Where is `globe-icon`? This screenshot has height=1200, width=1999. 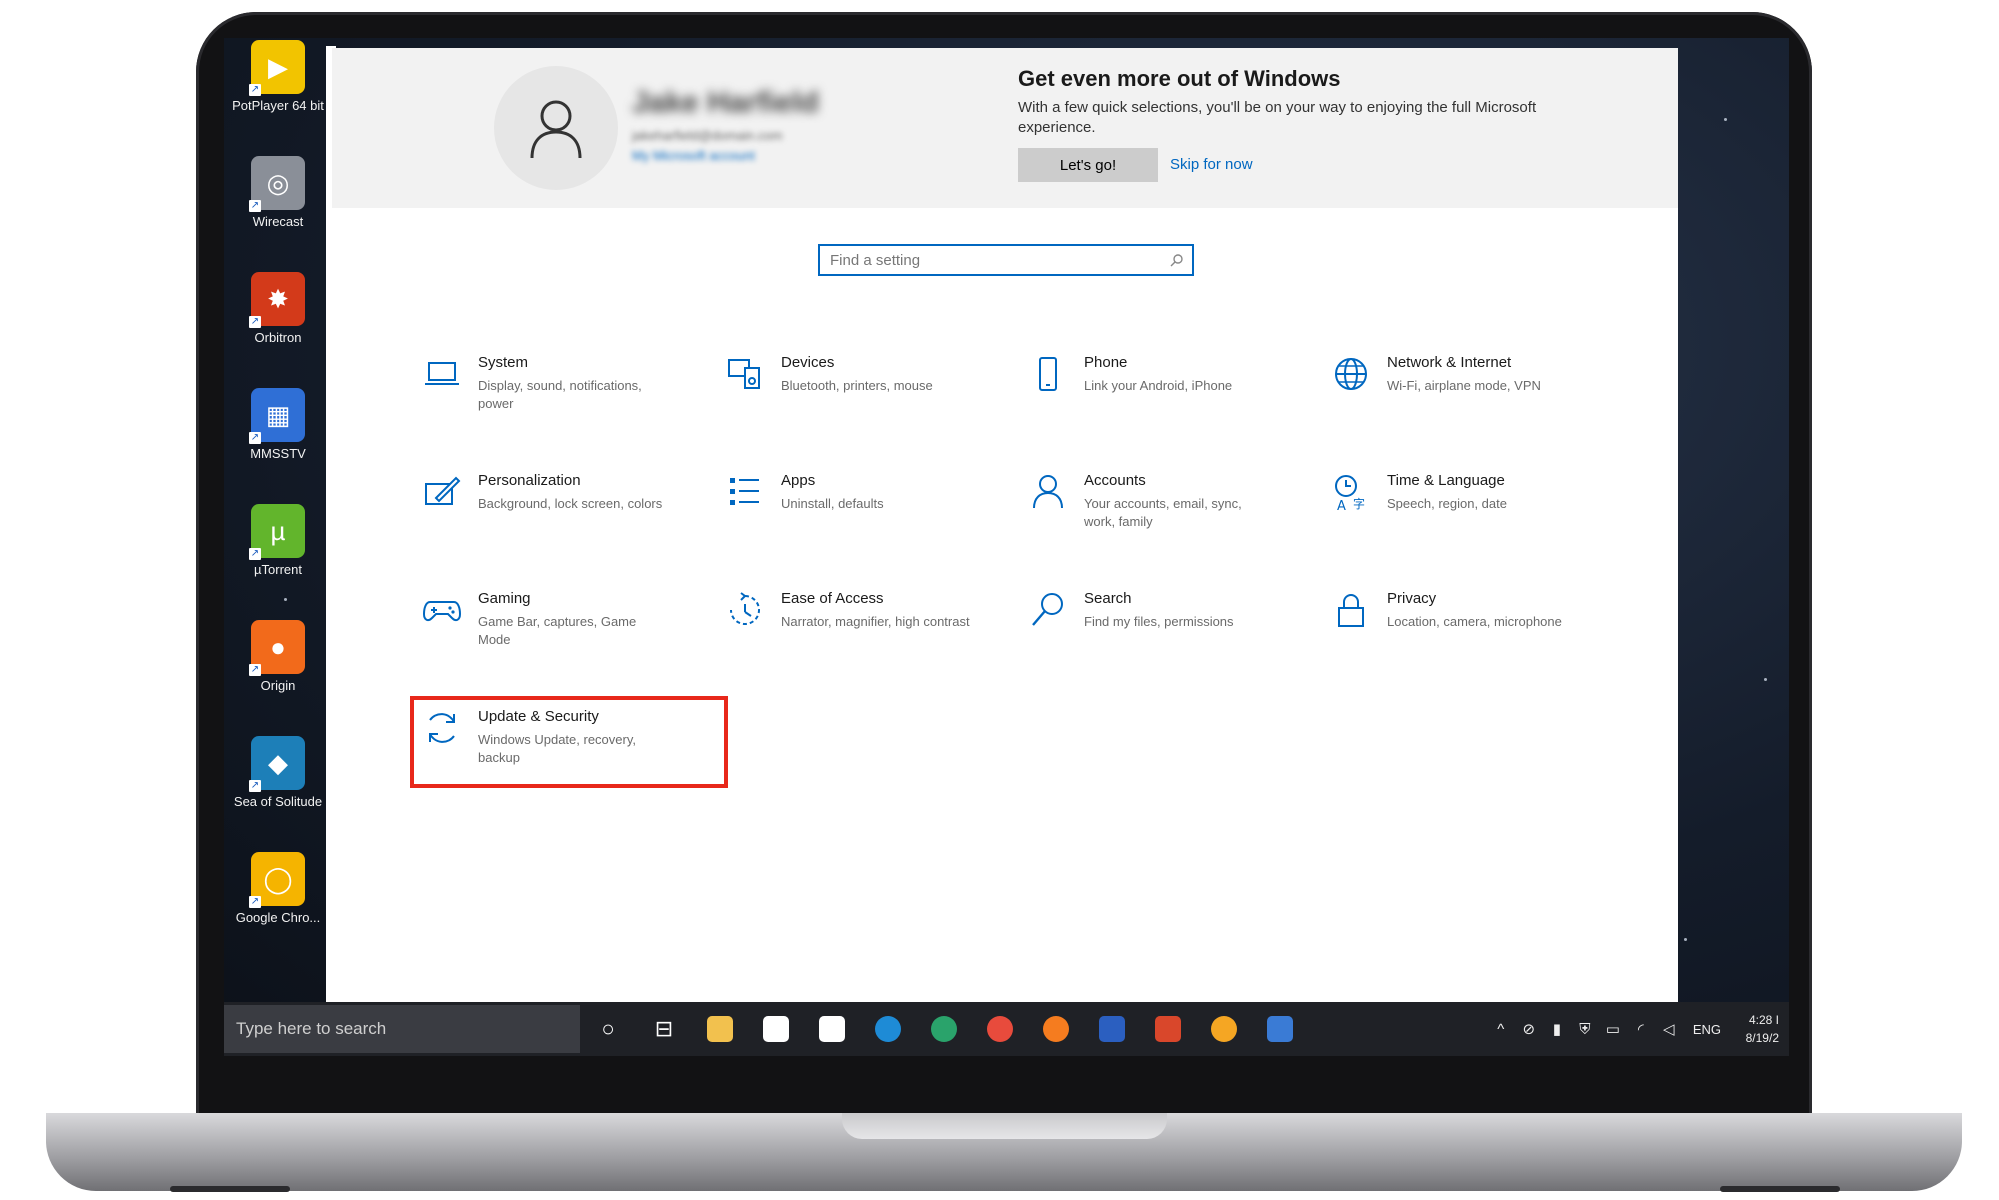
globe-icon is located at coordinates (1351, 374).